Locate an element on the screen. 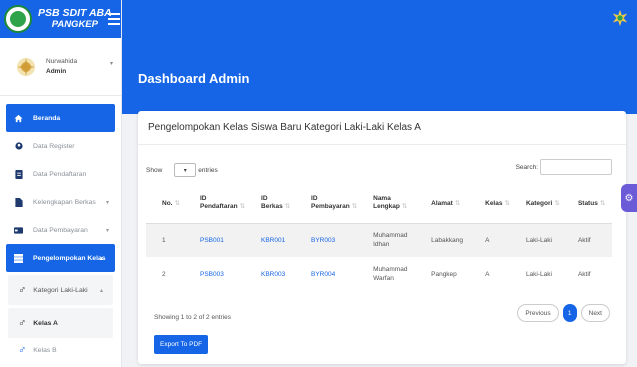  sidebar-item-label: Data Pendaftaran is located at coordinates (60, 174).